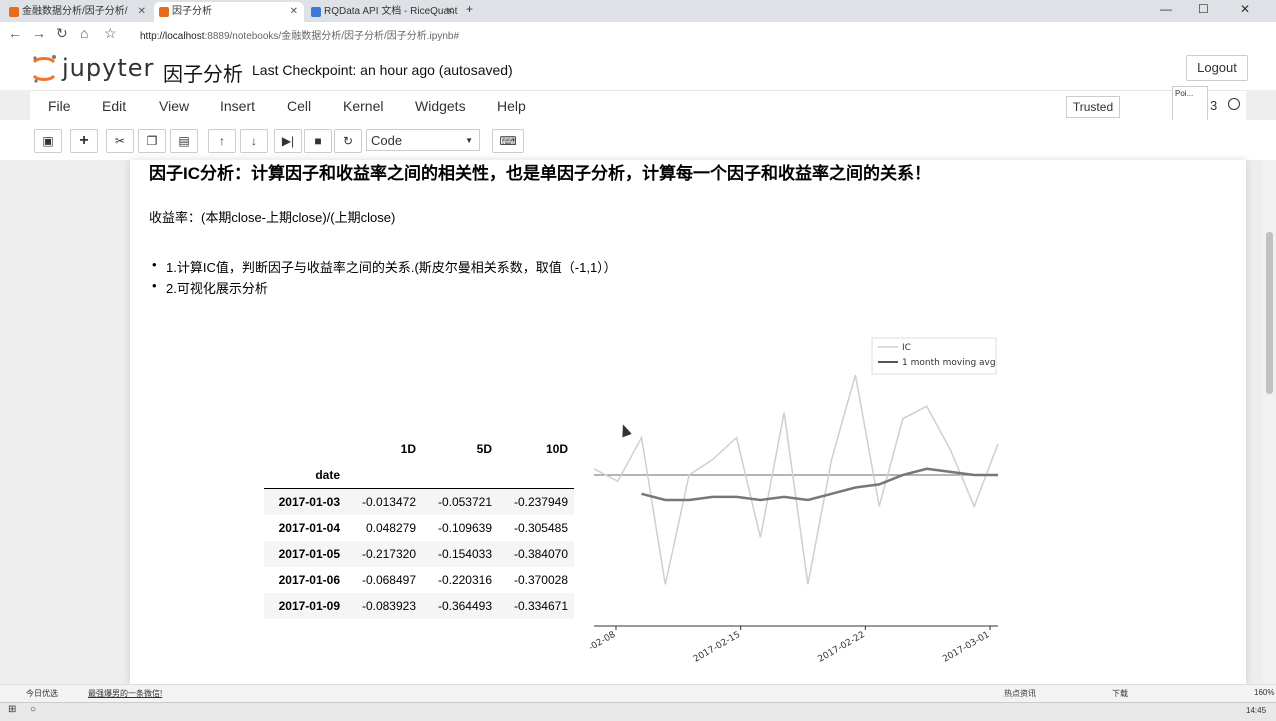 The height and width of the screenshot is (721, 1276). I want to click on browser-tab-2: 因子分析 ✕, so click(229, 12).